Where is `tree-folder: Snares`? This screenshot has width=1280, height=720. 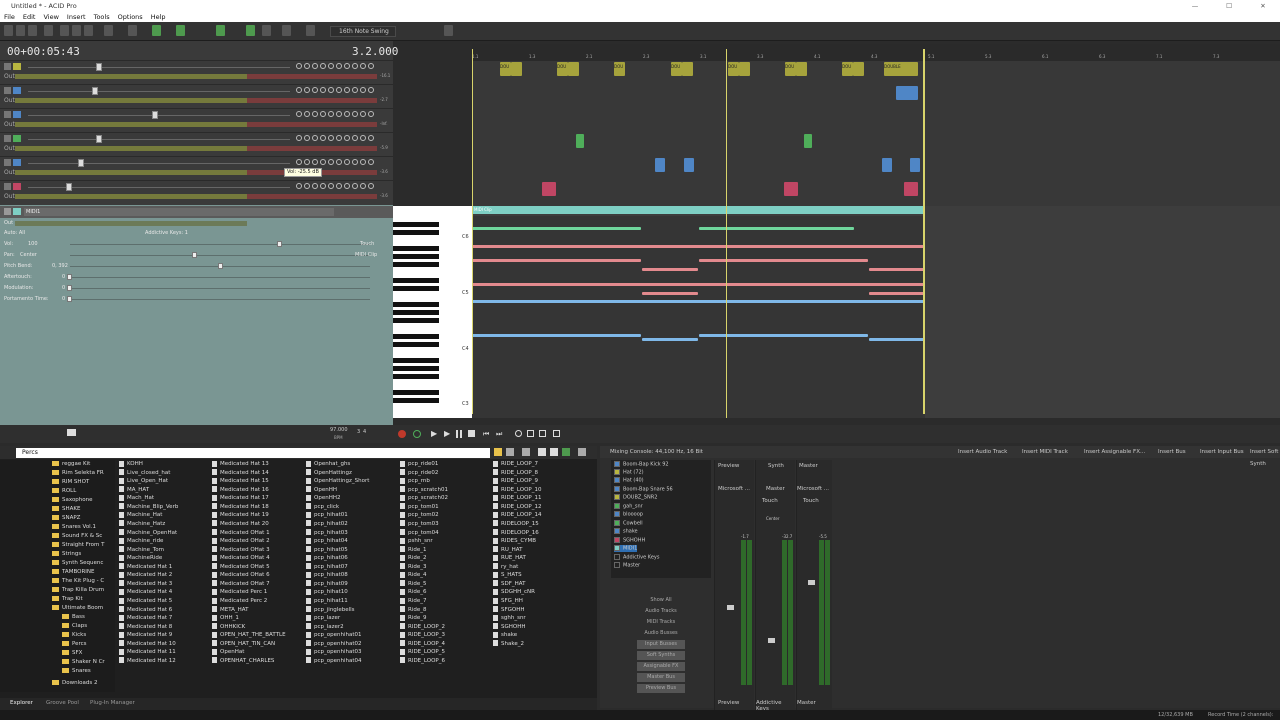
tree-folder: Snares is located at coordinates (76, 671).